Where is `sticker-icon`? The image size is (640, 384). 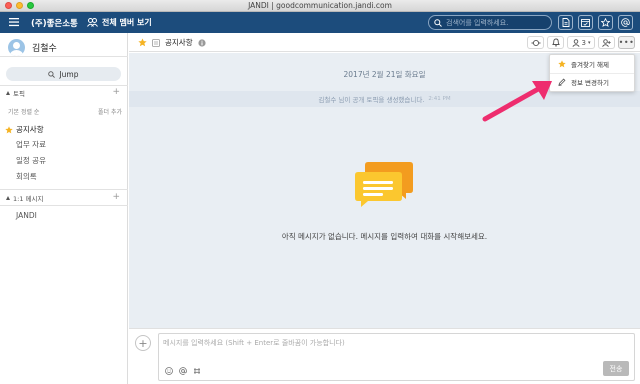 sticker-icon is located at coordinates (197, 371).